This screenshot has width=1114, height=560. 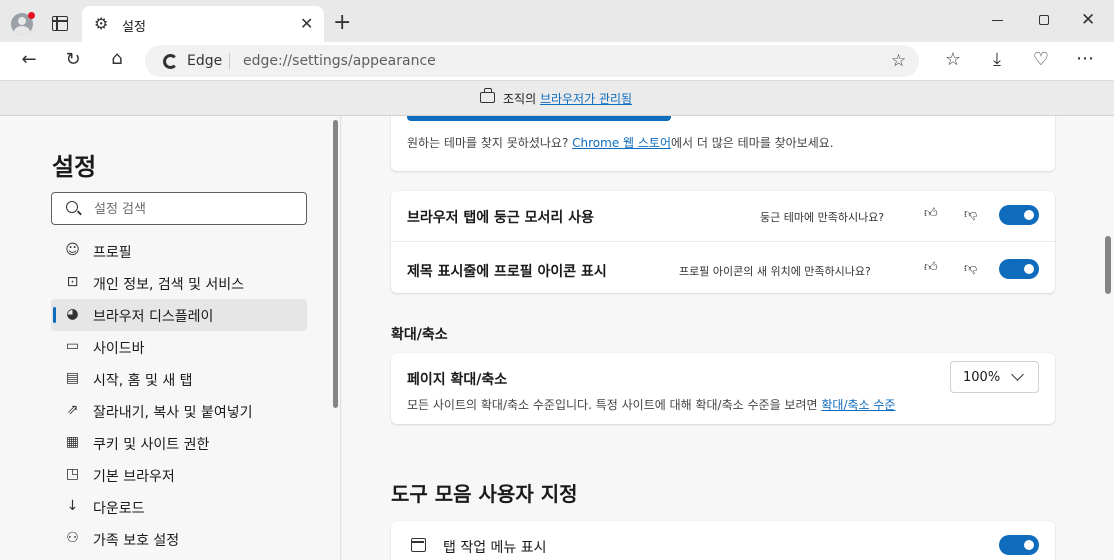 I want to click on search-icon, so click(x=72, y=207).